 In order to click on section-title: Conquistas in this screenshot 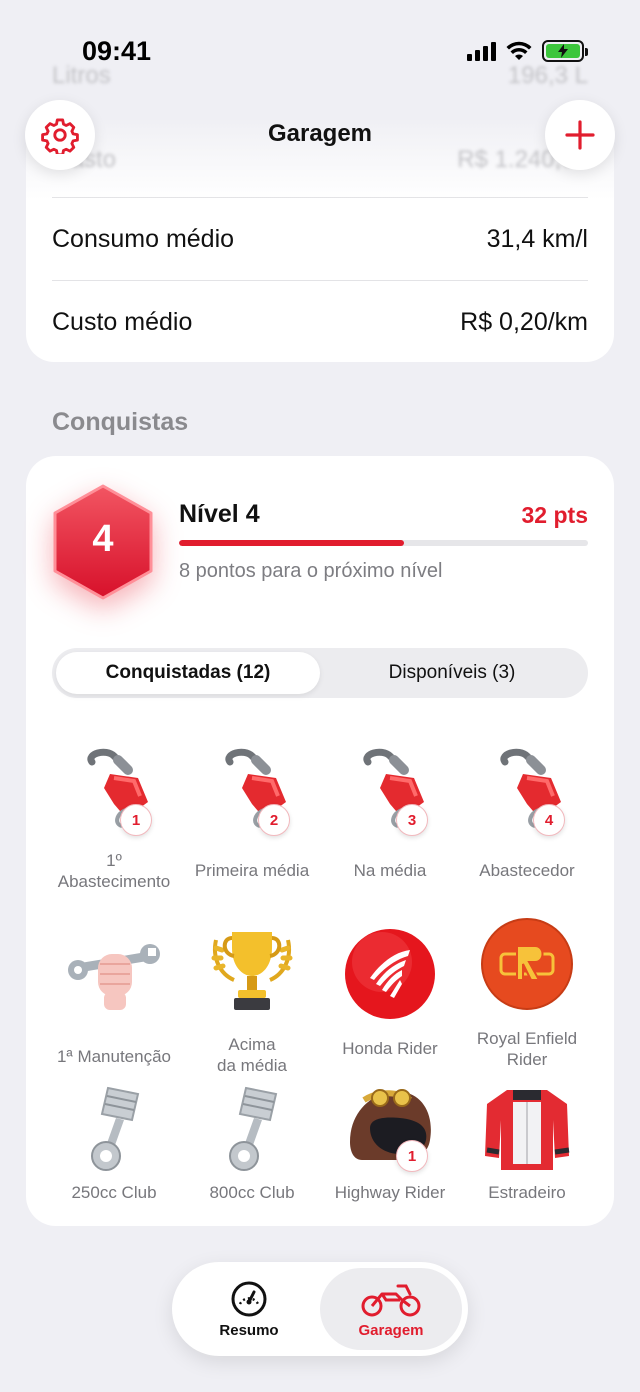, I will do `click(120, 422)`.